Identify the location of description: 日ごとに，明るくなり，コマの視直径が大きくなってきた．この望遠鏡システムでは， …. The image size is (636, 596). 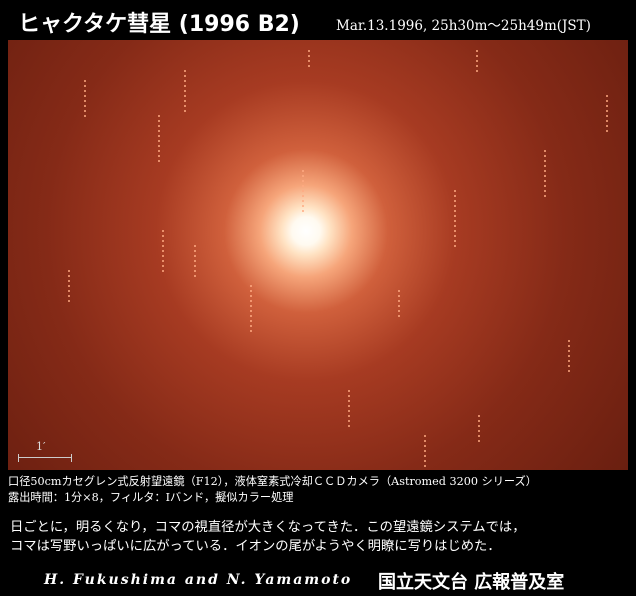
(322, 537).